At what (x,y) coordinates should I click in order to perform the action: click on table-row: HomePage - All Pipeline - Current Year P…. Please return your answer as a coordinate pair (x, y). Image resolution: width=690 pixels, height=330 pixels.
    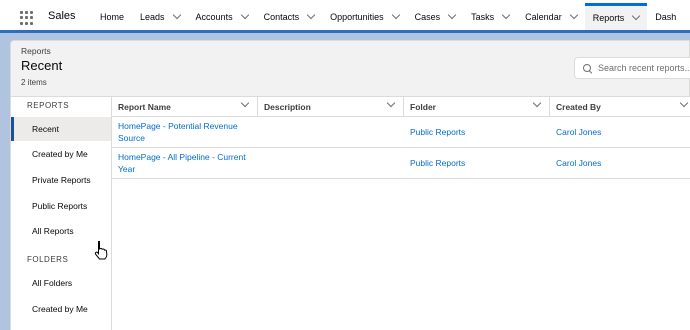
    Looking at the image, I should click on (401, 163).